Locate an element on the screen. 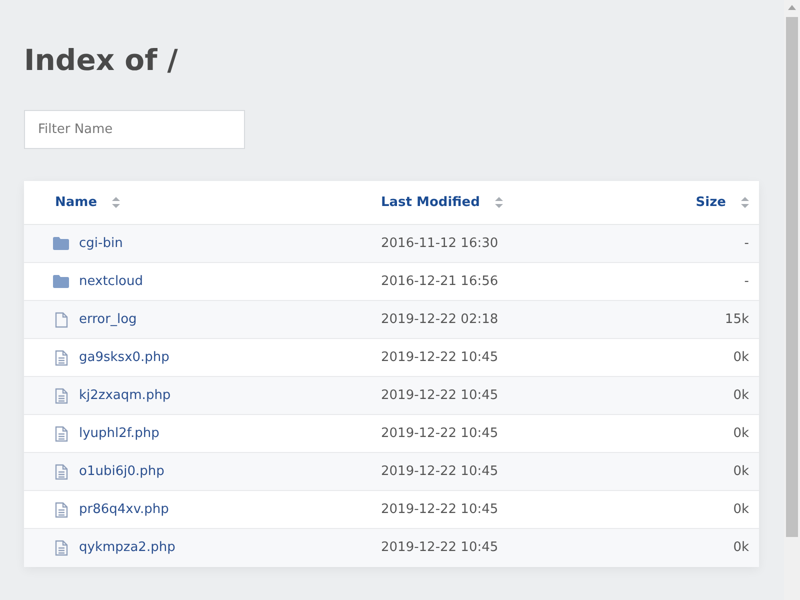 The height and width of the screenshot is (600, 800). size-cell-text: 15k is located at coordinates (736, 319).